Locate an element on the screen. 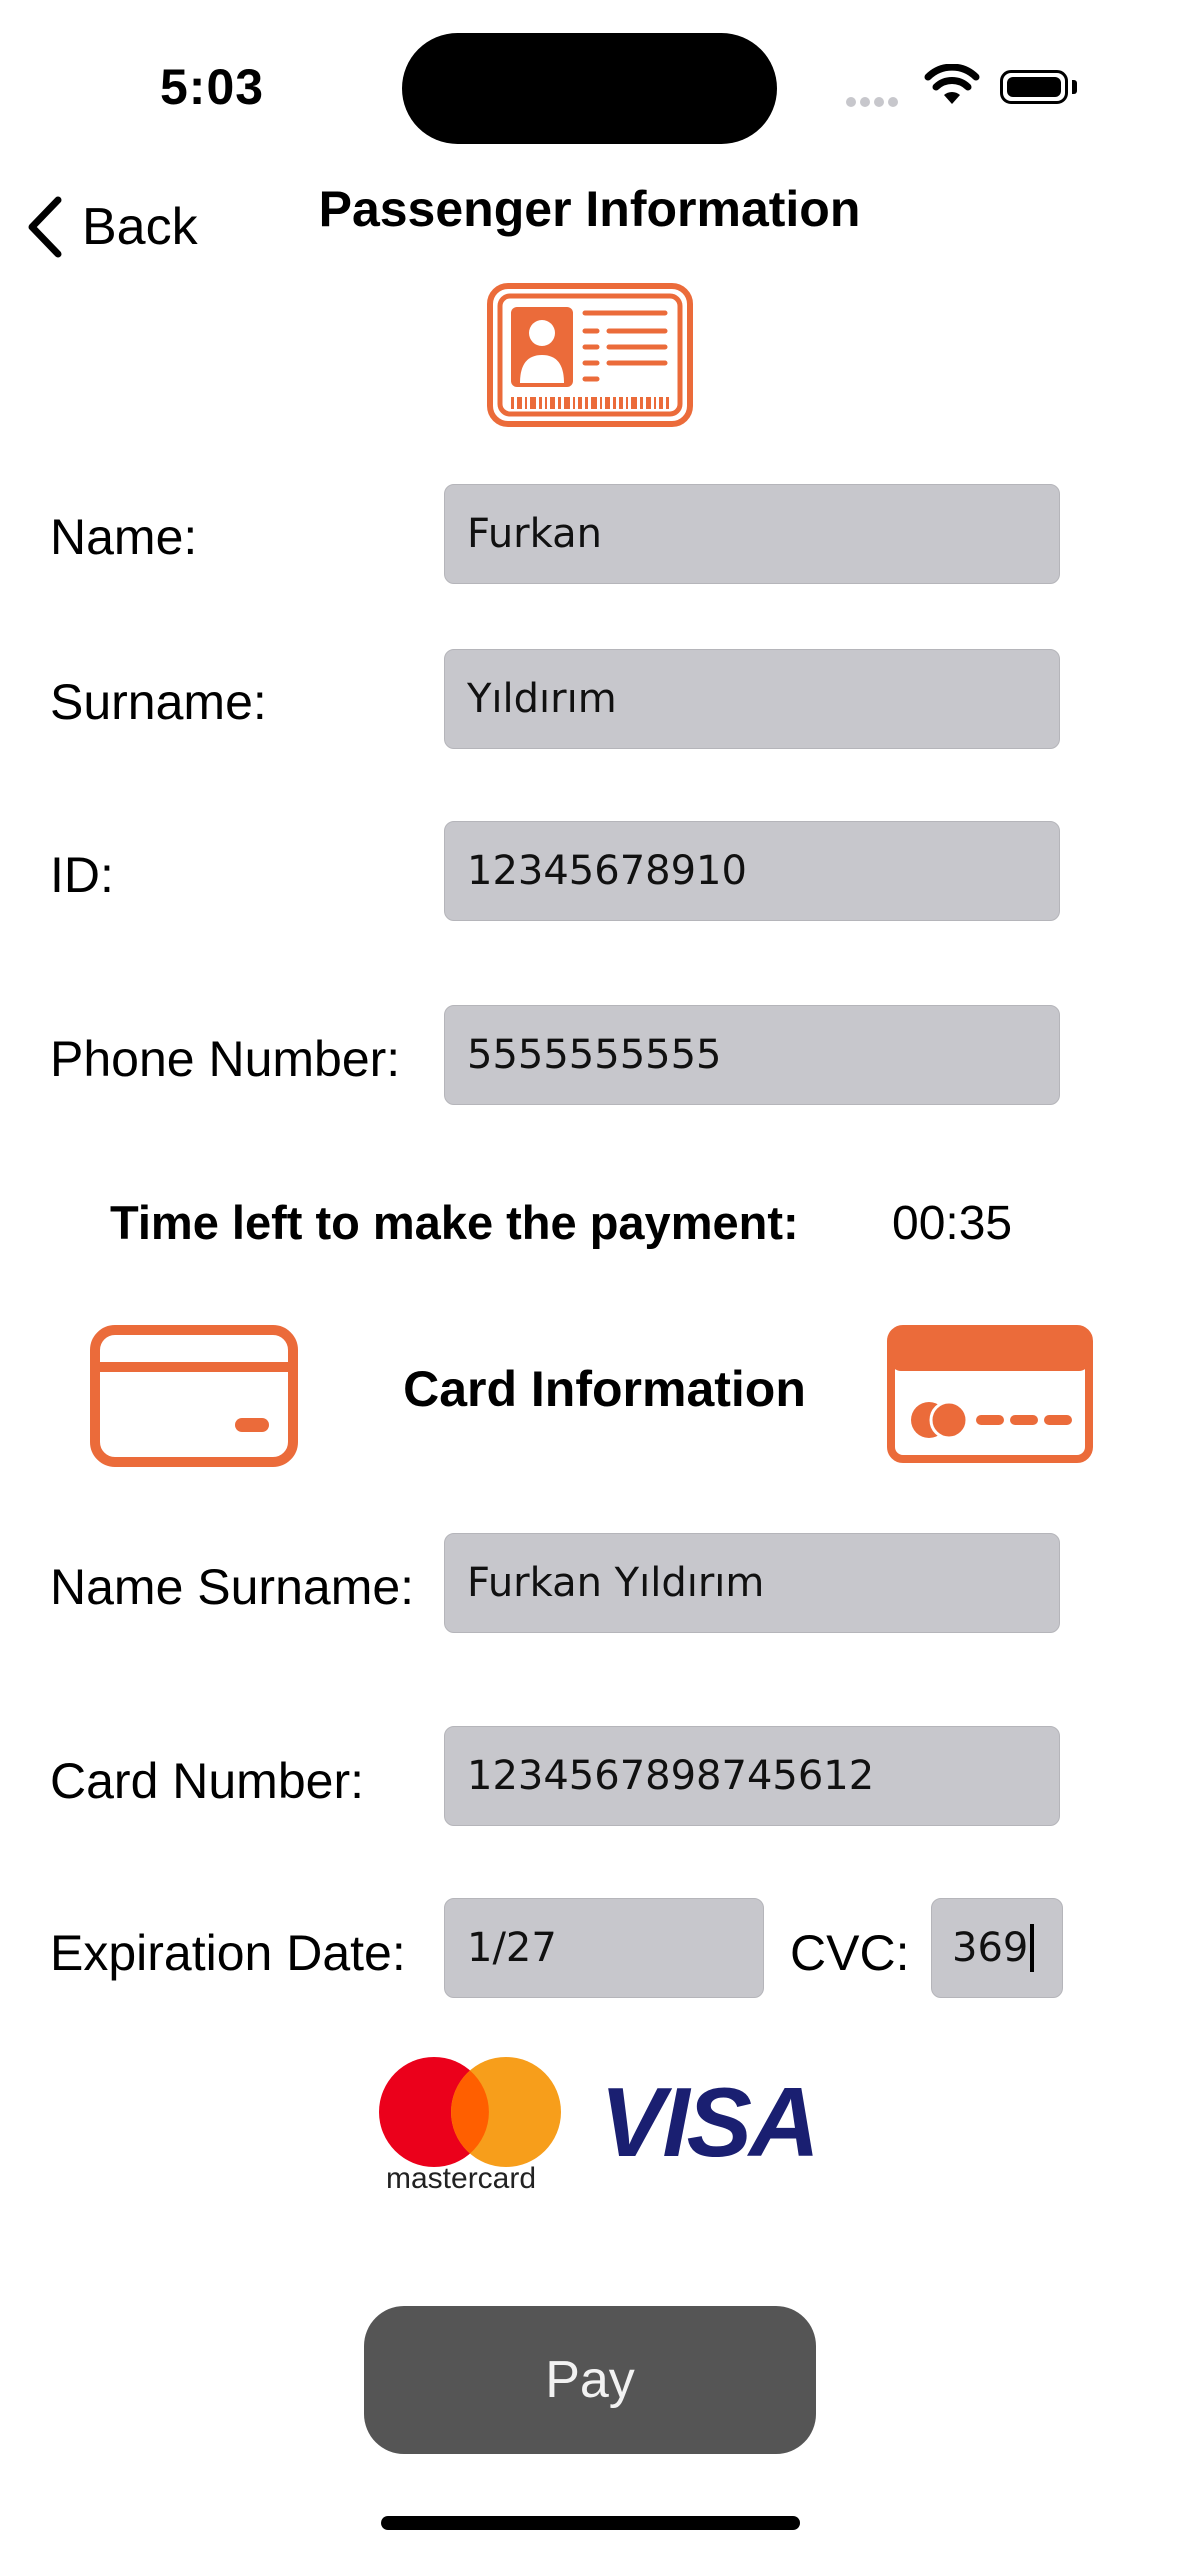 Image resolution: width=1179 pixels, height=2556 pixels. battery-icon is located at coordinates (1034, 87).